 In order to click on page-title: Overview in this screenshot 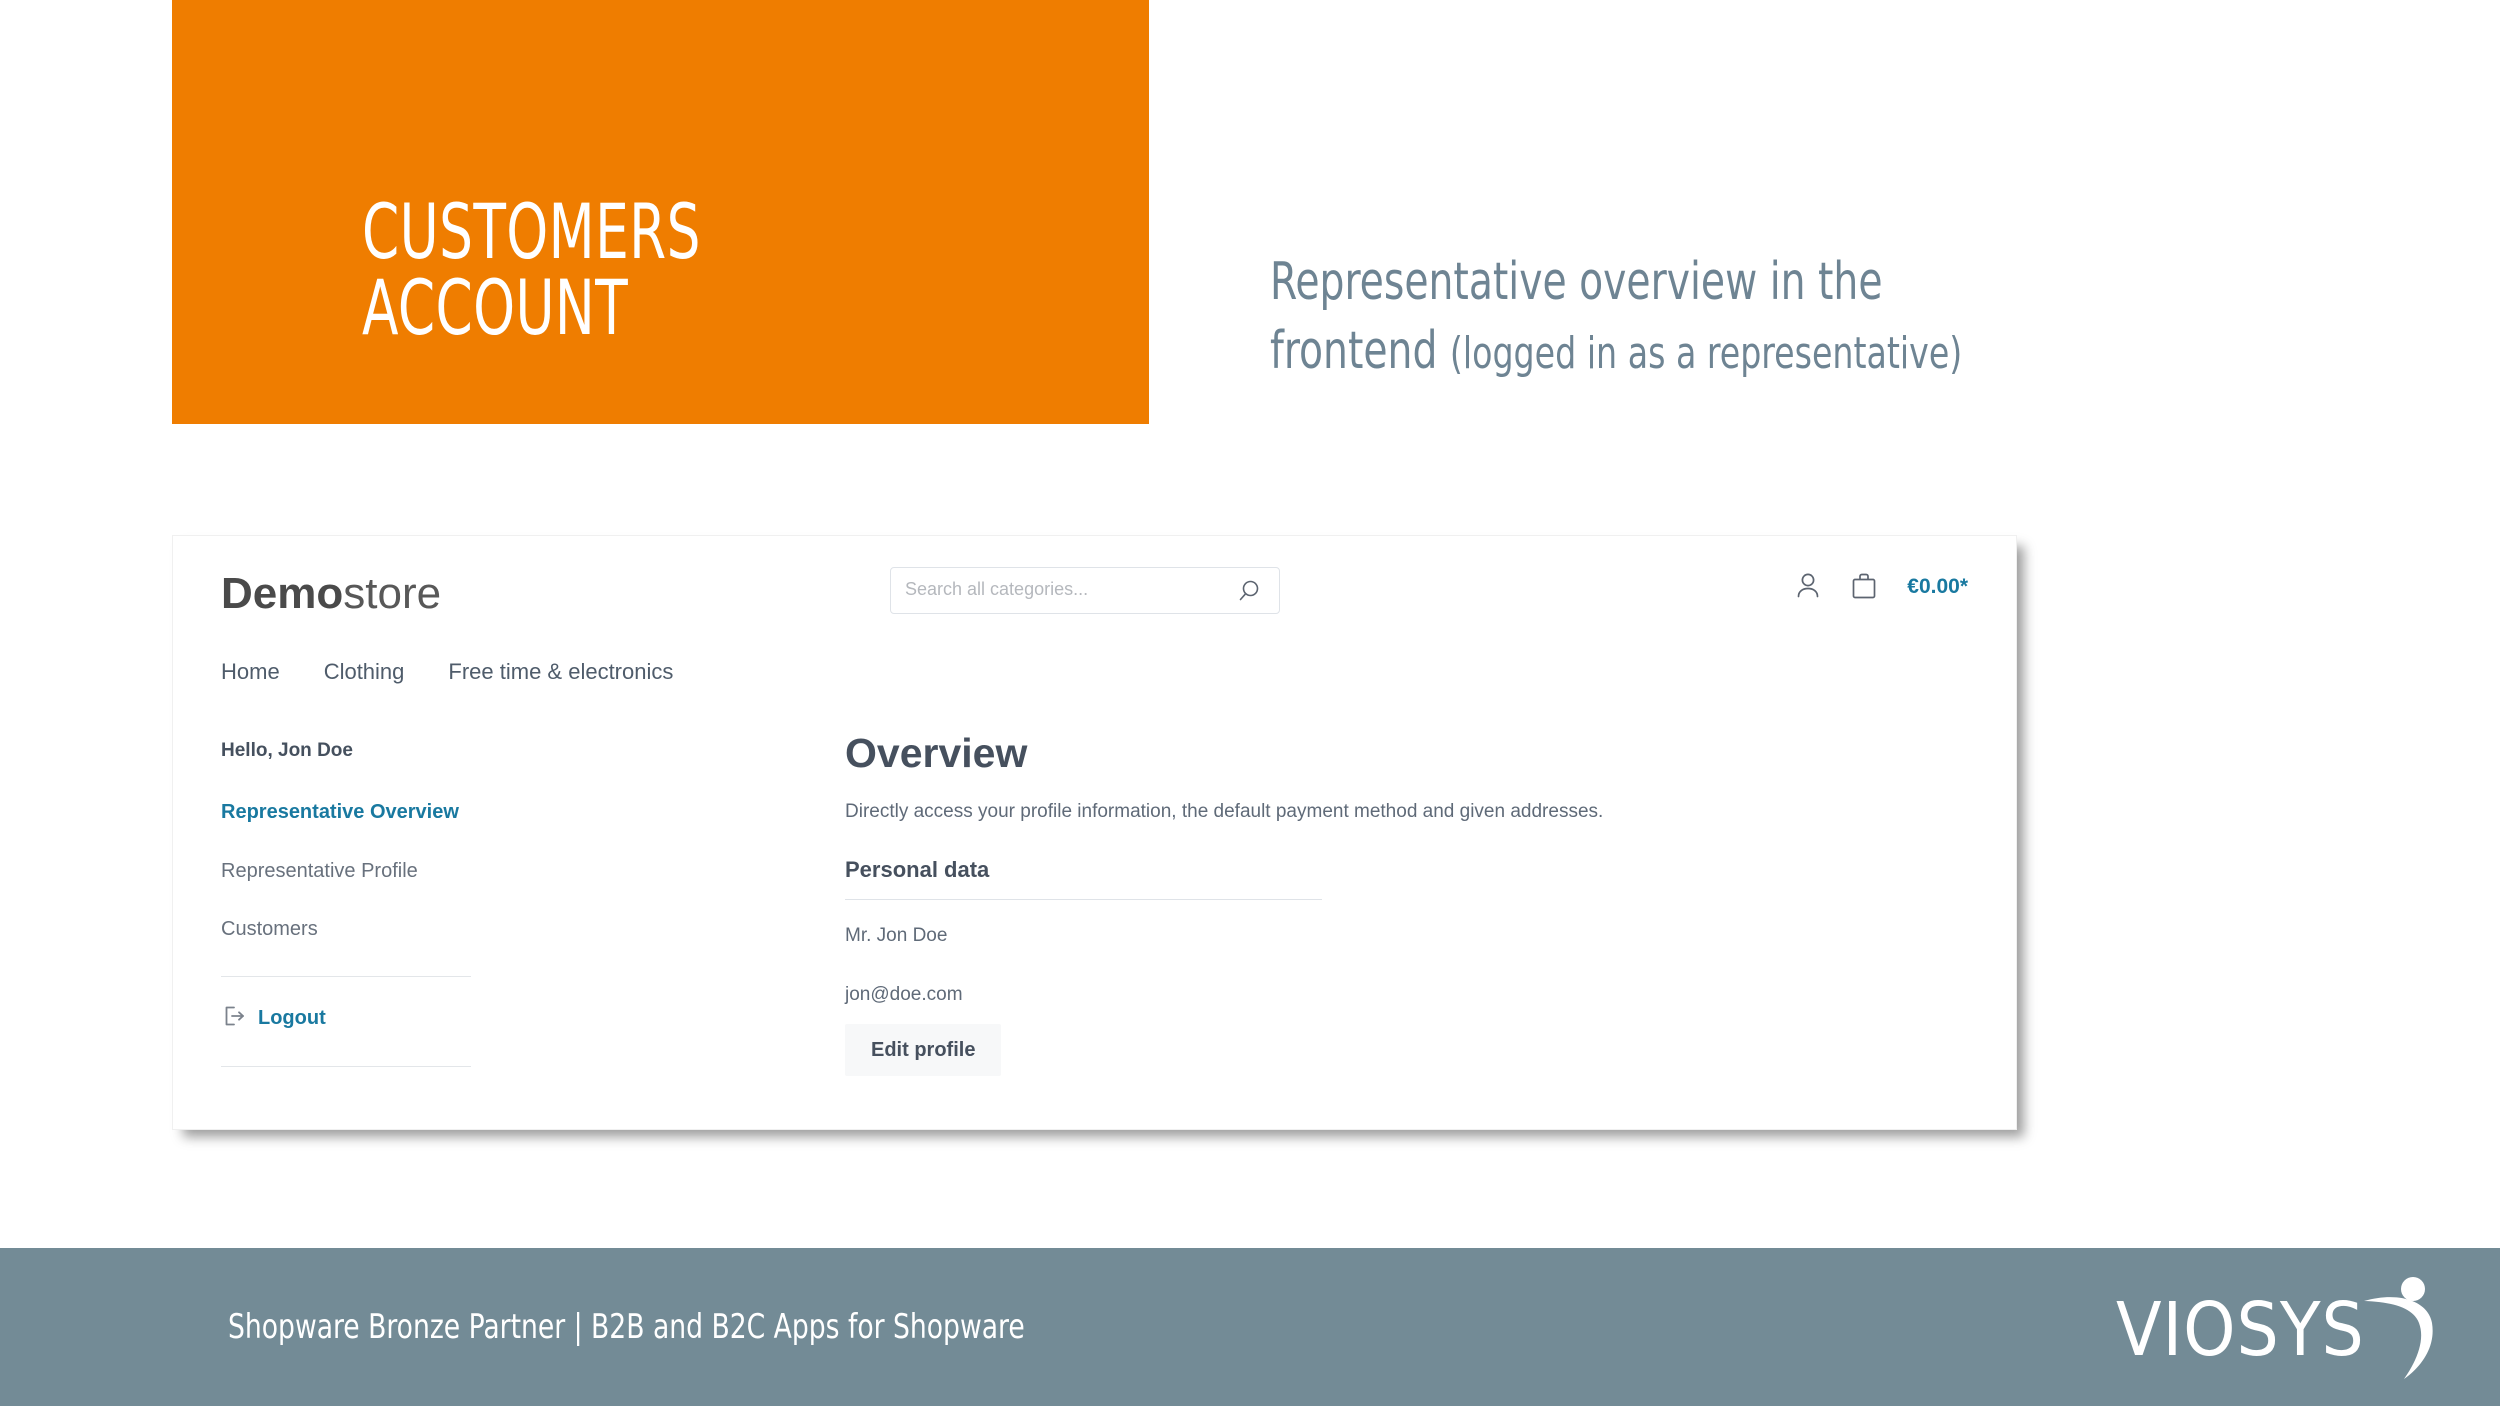, I will do `click(936, 753)`.